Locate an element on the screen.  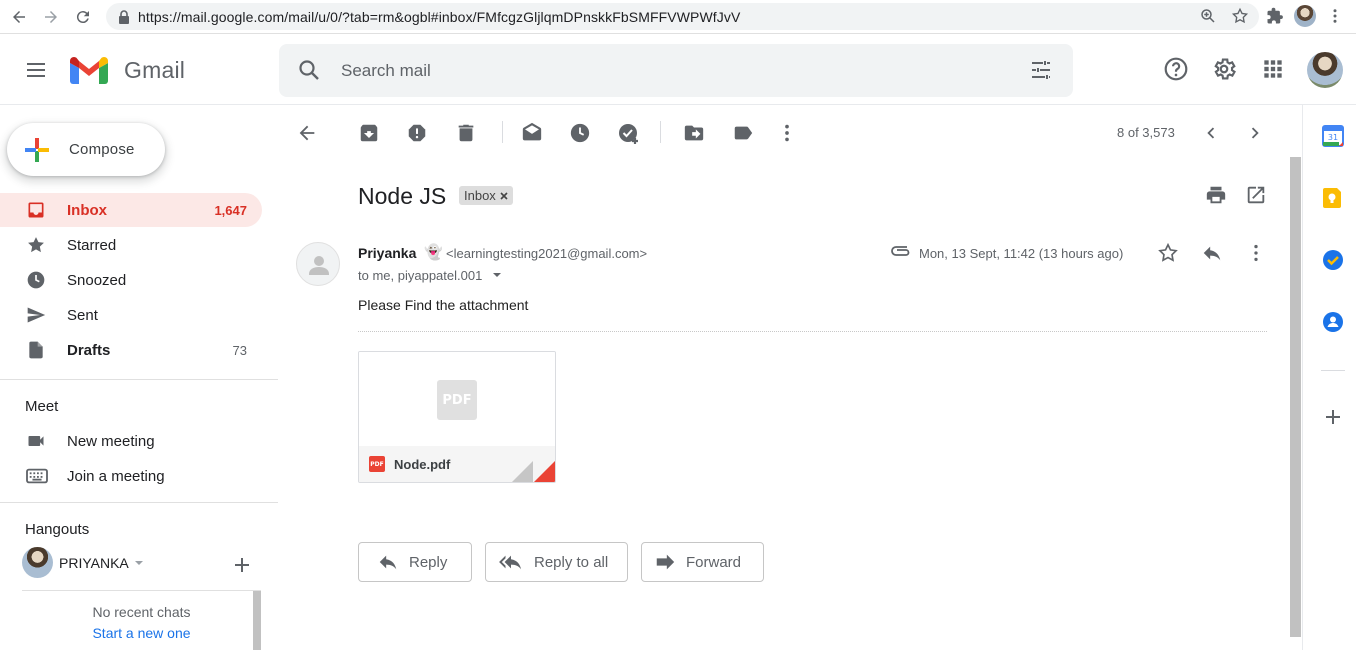
move-to-icon is located at coordinates (694, 133).